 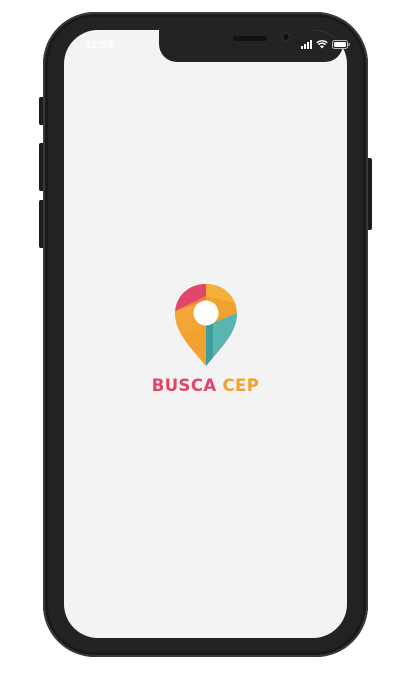 I want to click on wifi-icon, so click(x=322, y=43).